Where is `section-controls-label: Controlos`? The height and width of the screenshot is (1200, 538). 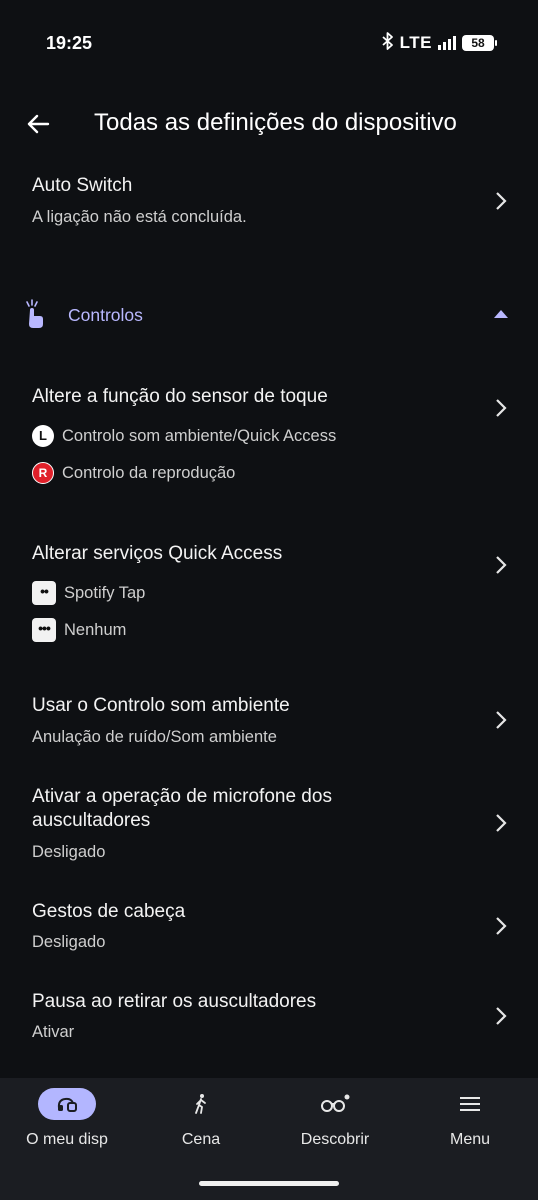 section-controls-label: Controlos is located at coordinates (105, 315).